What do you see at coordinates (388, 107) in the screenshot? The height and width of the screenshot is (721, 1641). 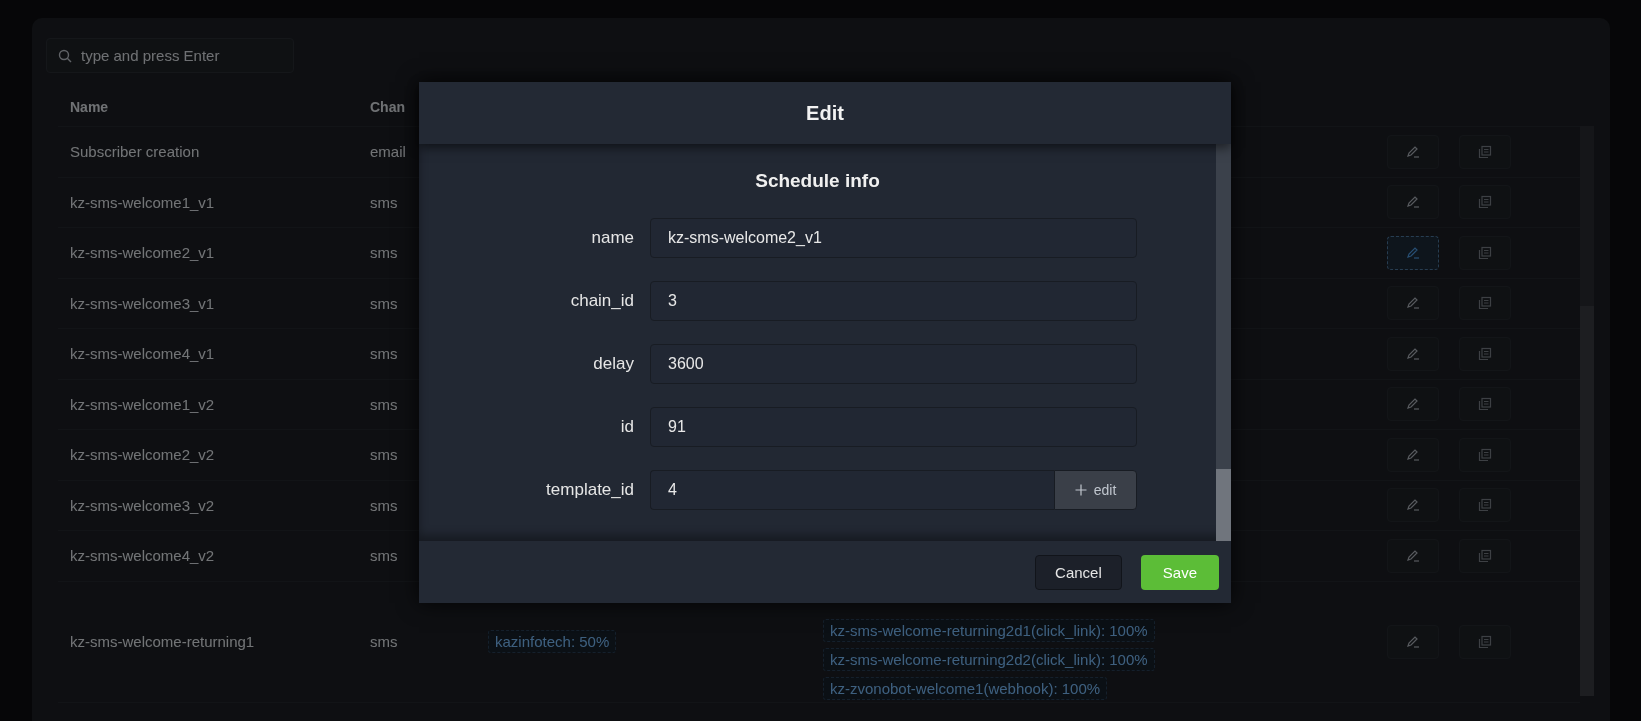 I see `column-header: Chan` at bounding box center [388, 107].